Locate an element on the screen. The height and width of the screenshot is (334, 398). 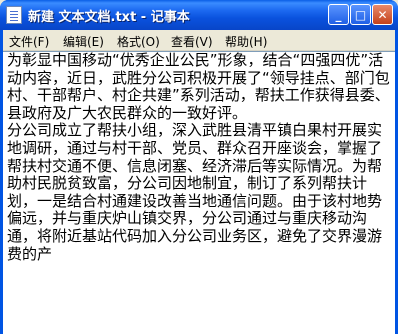
close-icon: ✕ is located at coordinates (382, 14).